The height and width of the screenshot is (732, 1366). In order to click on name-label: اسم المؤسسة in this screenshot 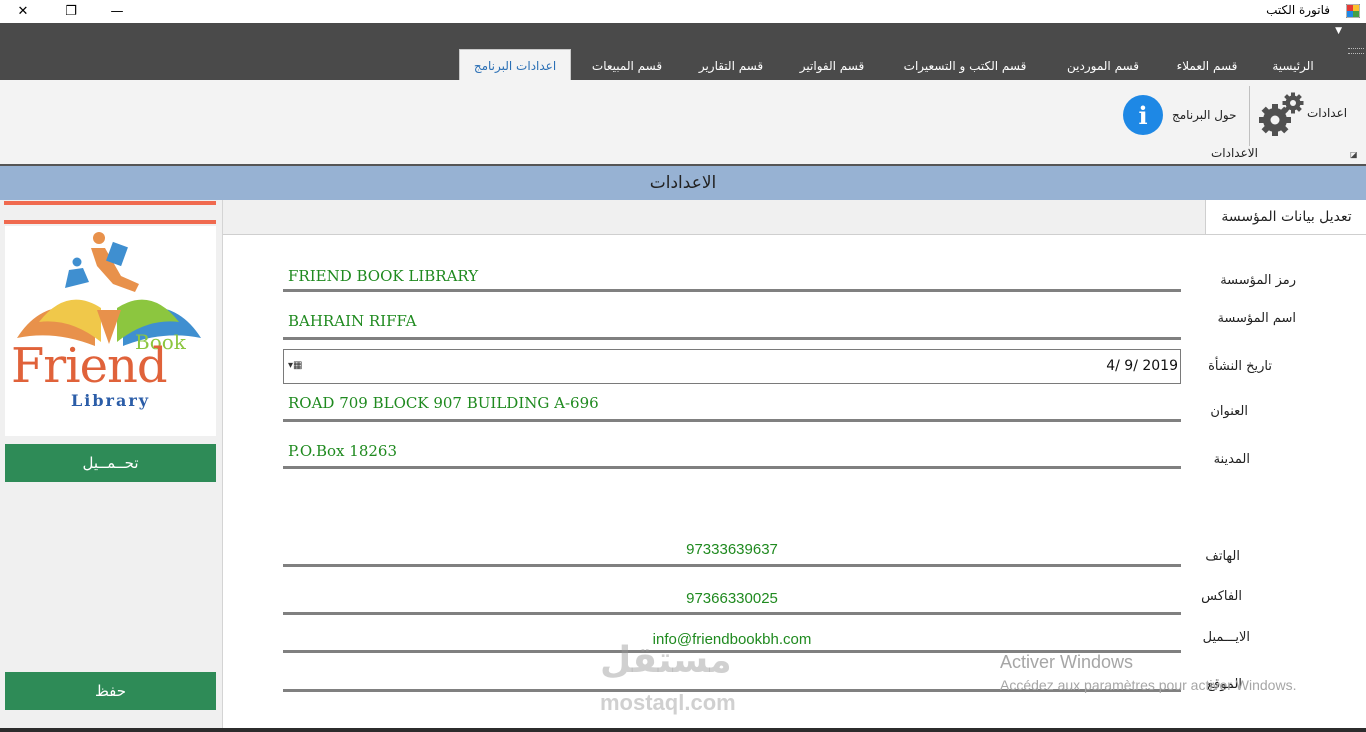, I will do `click(1256, 318)`.